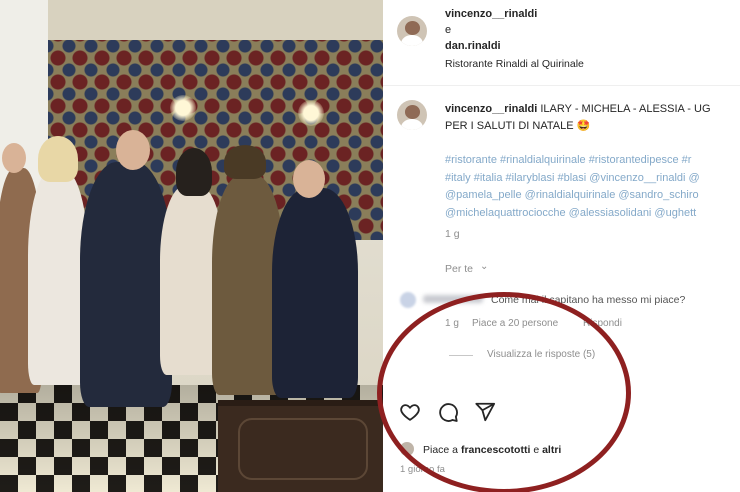  What do you see at coordinates (215, 20) in the screenshot?
I see `photo-ceiling` at bounding box center [215, 20].